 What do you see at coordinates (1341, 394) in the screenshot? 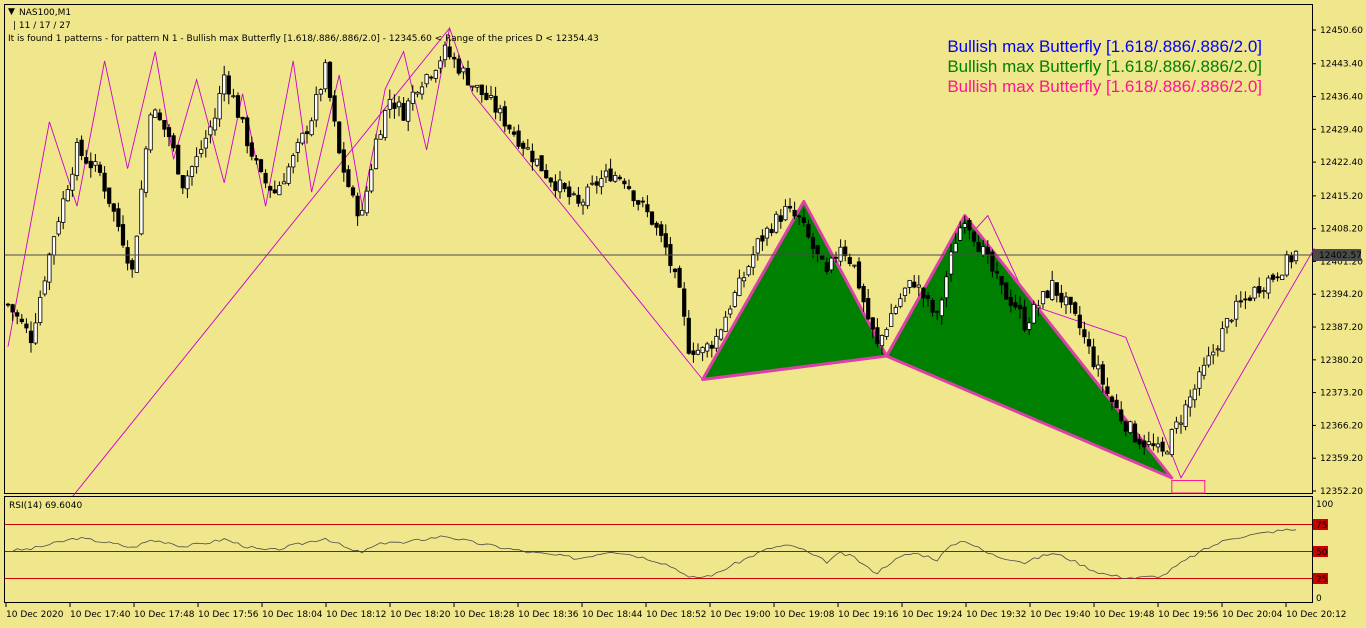
I see `price-tick-label: 12373.20` at bounding box center [1341, 394].